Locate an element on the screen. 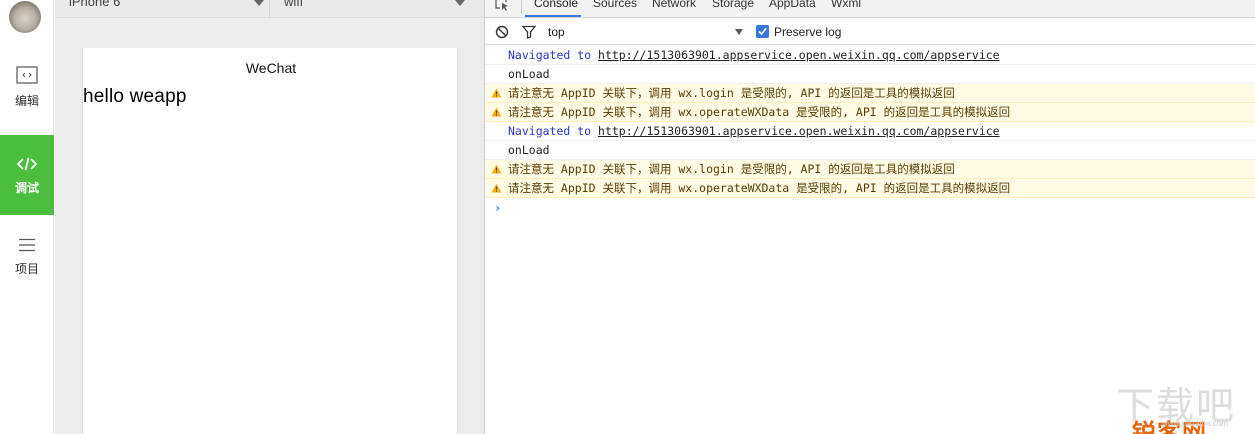 The height and width of the screenshot is (434, 1255). device-select-value: iPhone 6 is located at coordinates (95, 4).